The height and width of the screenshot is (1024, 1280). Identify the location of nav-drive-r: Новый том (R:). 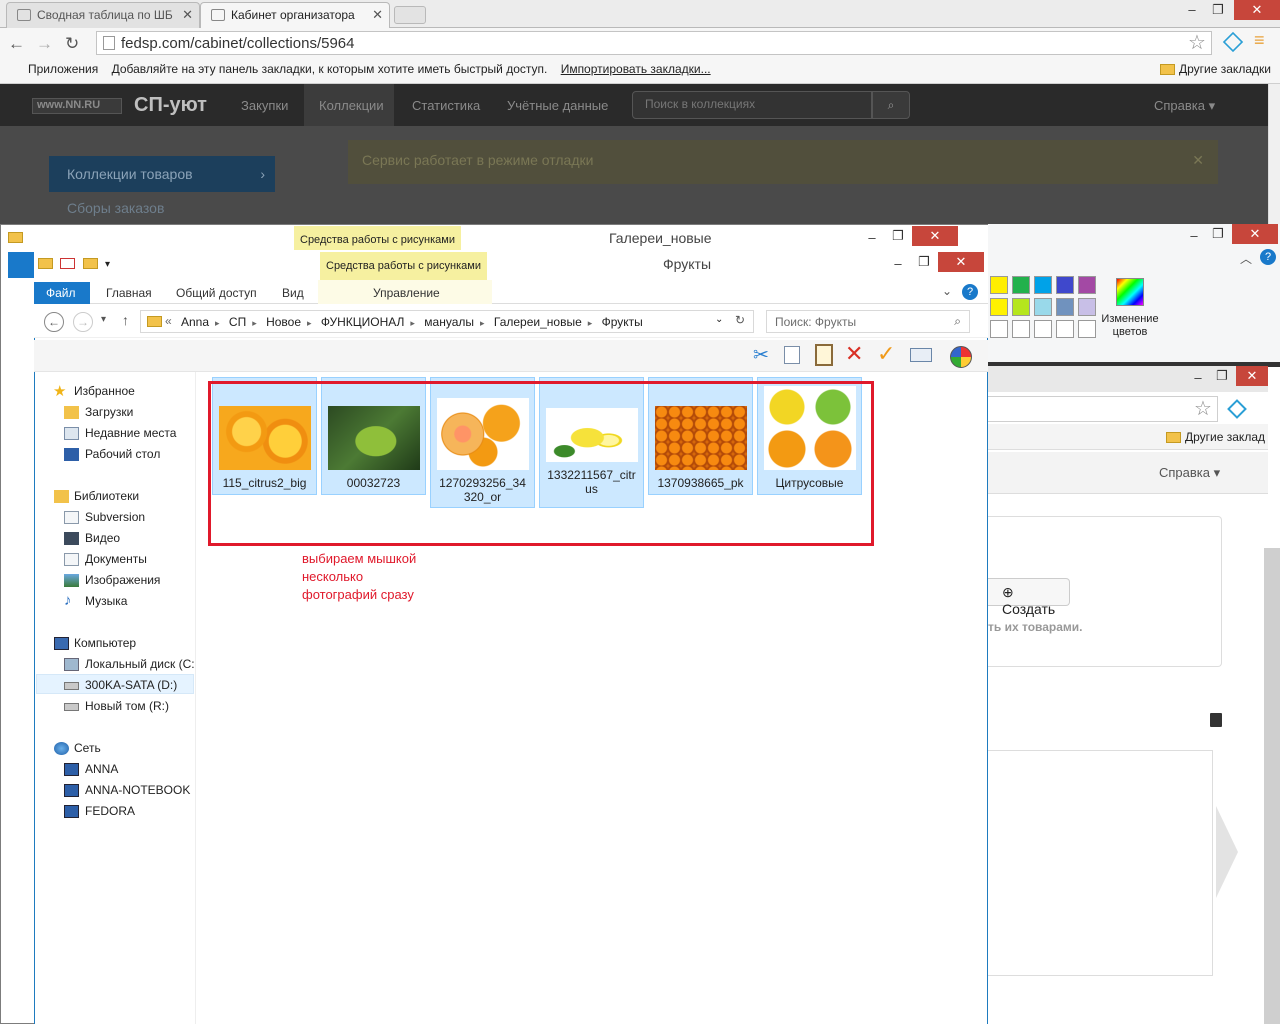
(116, 706).